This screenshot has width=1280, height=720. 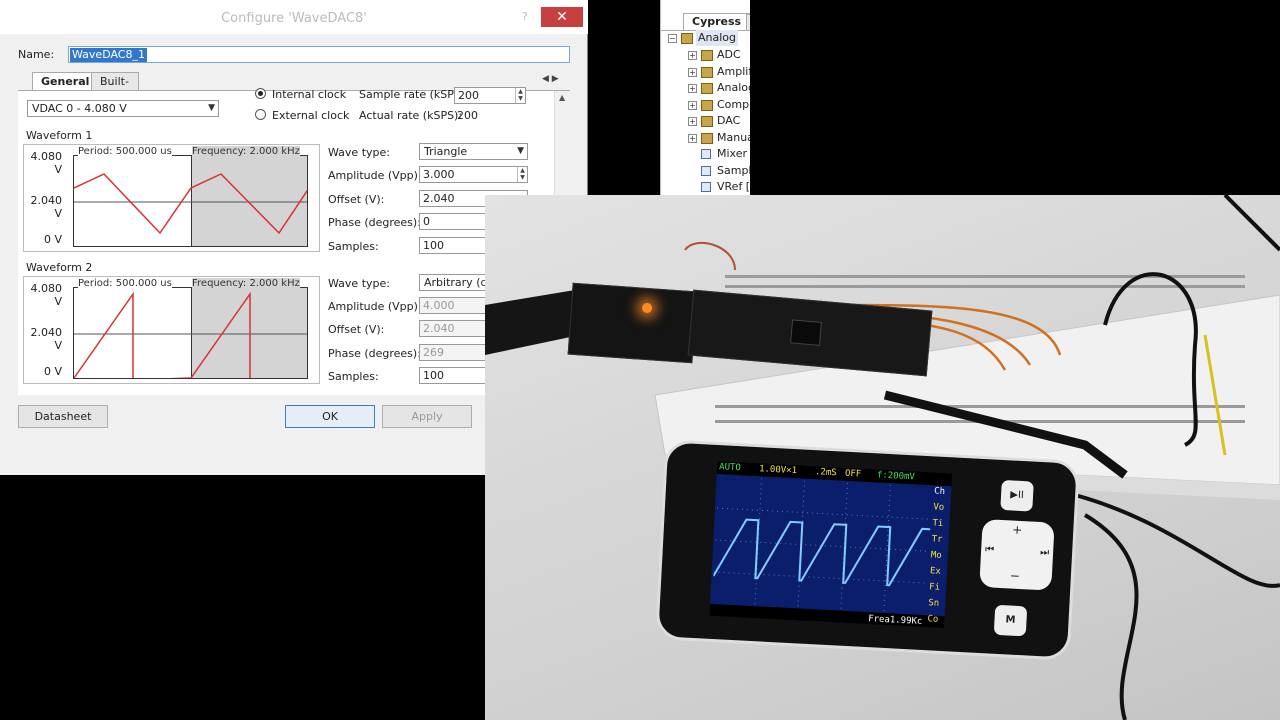 What do you see at coordinates (62, 81) in the screenshot?
I see `tab-general: General` at bounding box center [62, 81].